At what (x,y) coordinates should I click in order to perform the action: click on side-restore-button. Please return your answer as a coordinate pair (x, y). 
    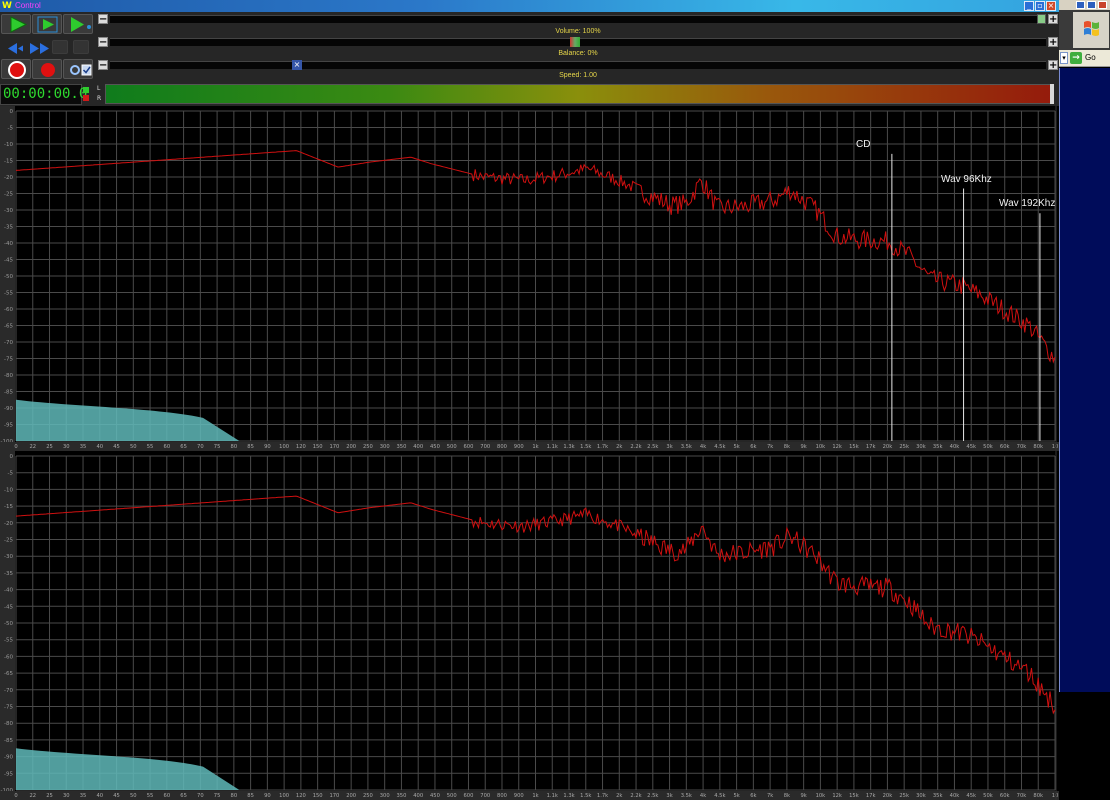
    Looking at the image, I should click on (1091, 5).